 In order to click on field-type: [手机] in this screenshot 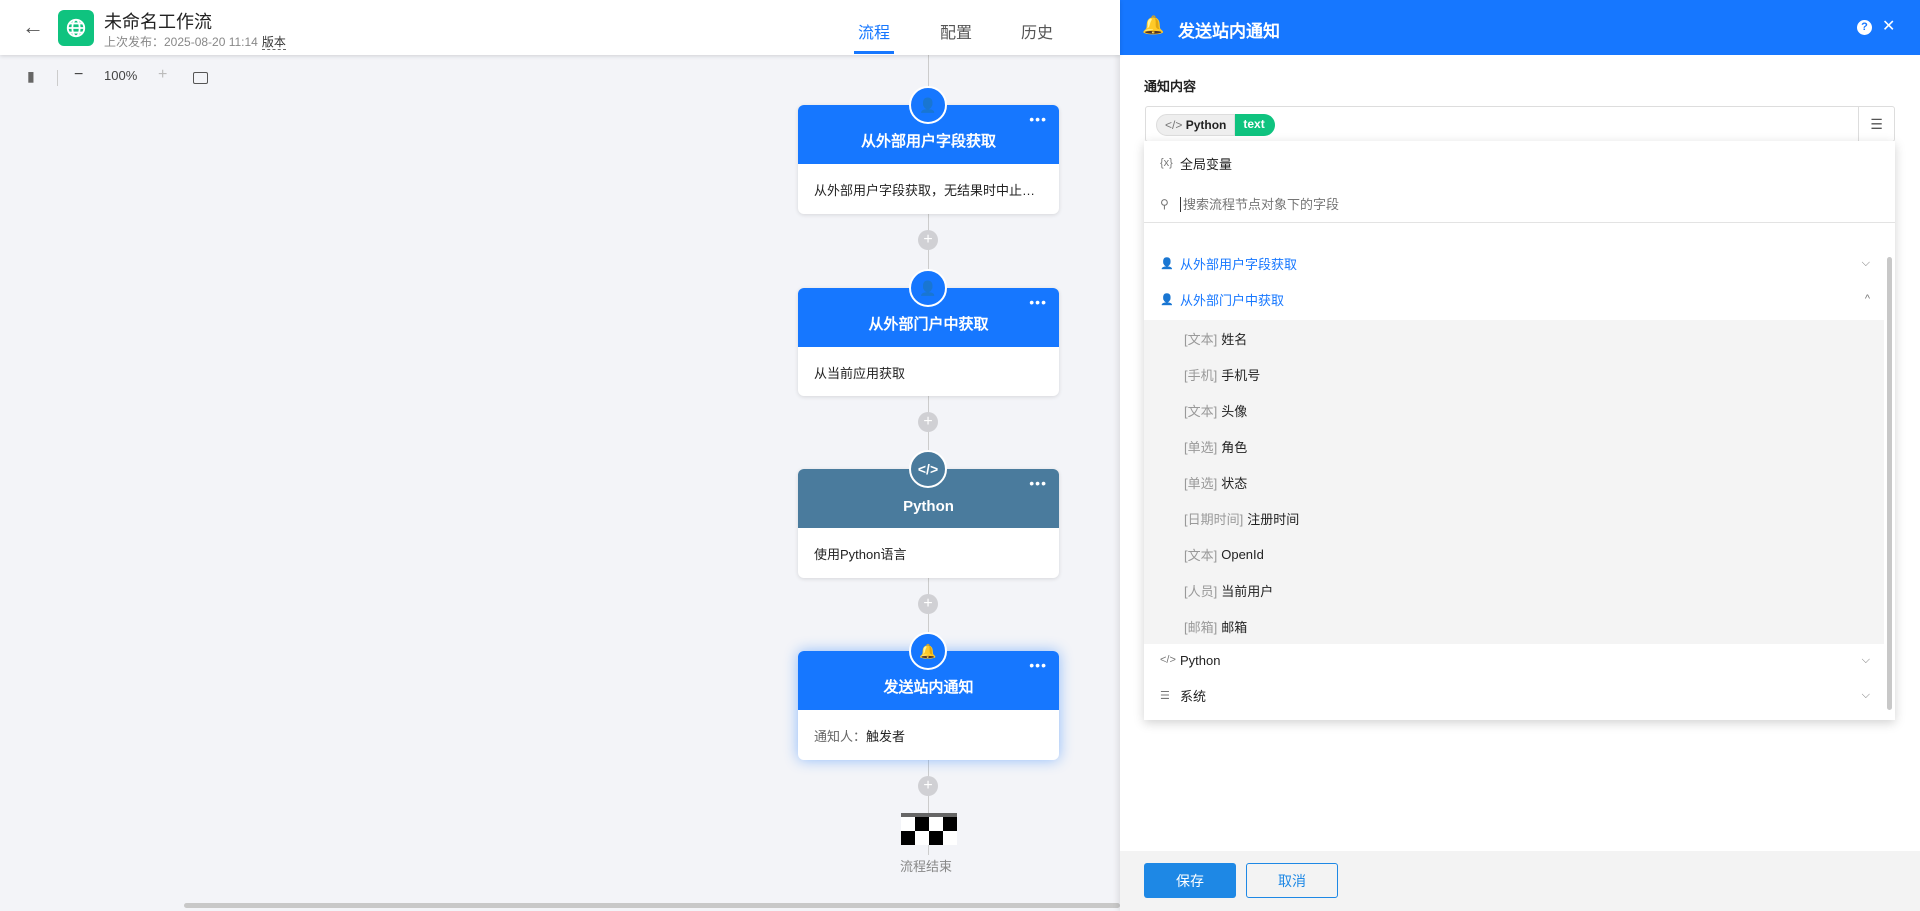, I will do `click(1201, 375)`.